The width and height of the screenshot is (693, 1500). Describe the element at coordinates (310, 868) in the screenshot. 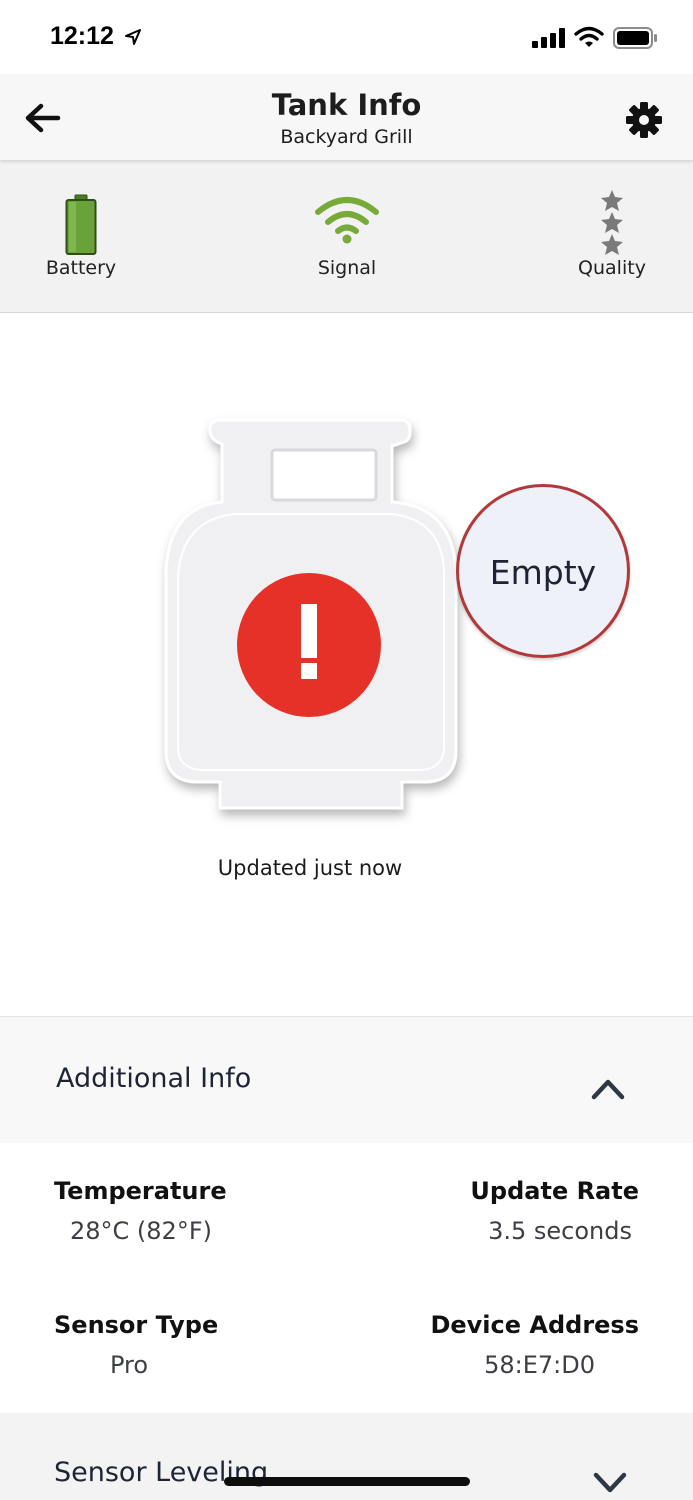

I see `updated-timestamp: Updated just now` at that location.